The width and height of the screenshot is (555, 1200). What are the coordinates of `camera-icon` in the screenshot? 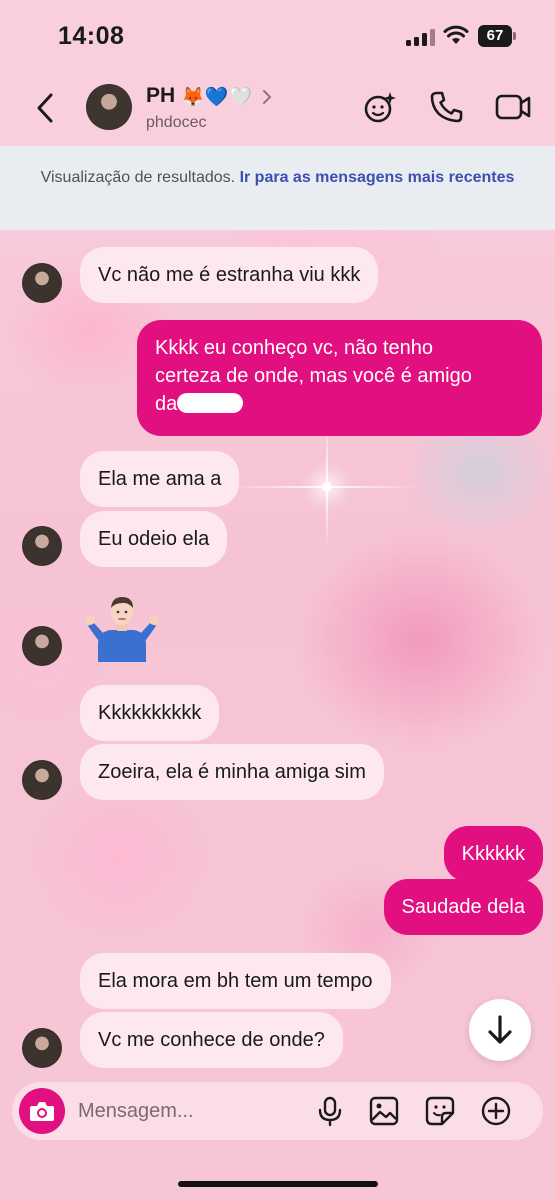 It's located at (42, 1111).